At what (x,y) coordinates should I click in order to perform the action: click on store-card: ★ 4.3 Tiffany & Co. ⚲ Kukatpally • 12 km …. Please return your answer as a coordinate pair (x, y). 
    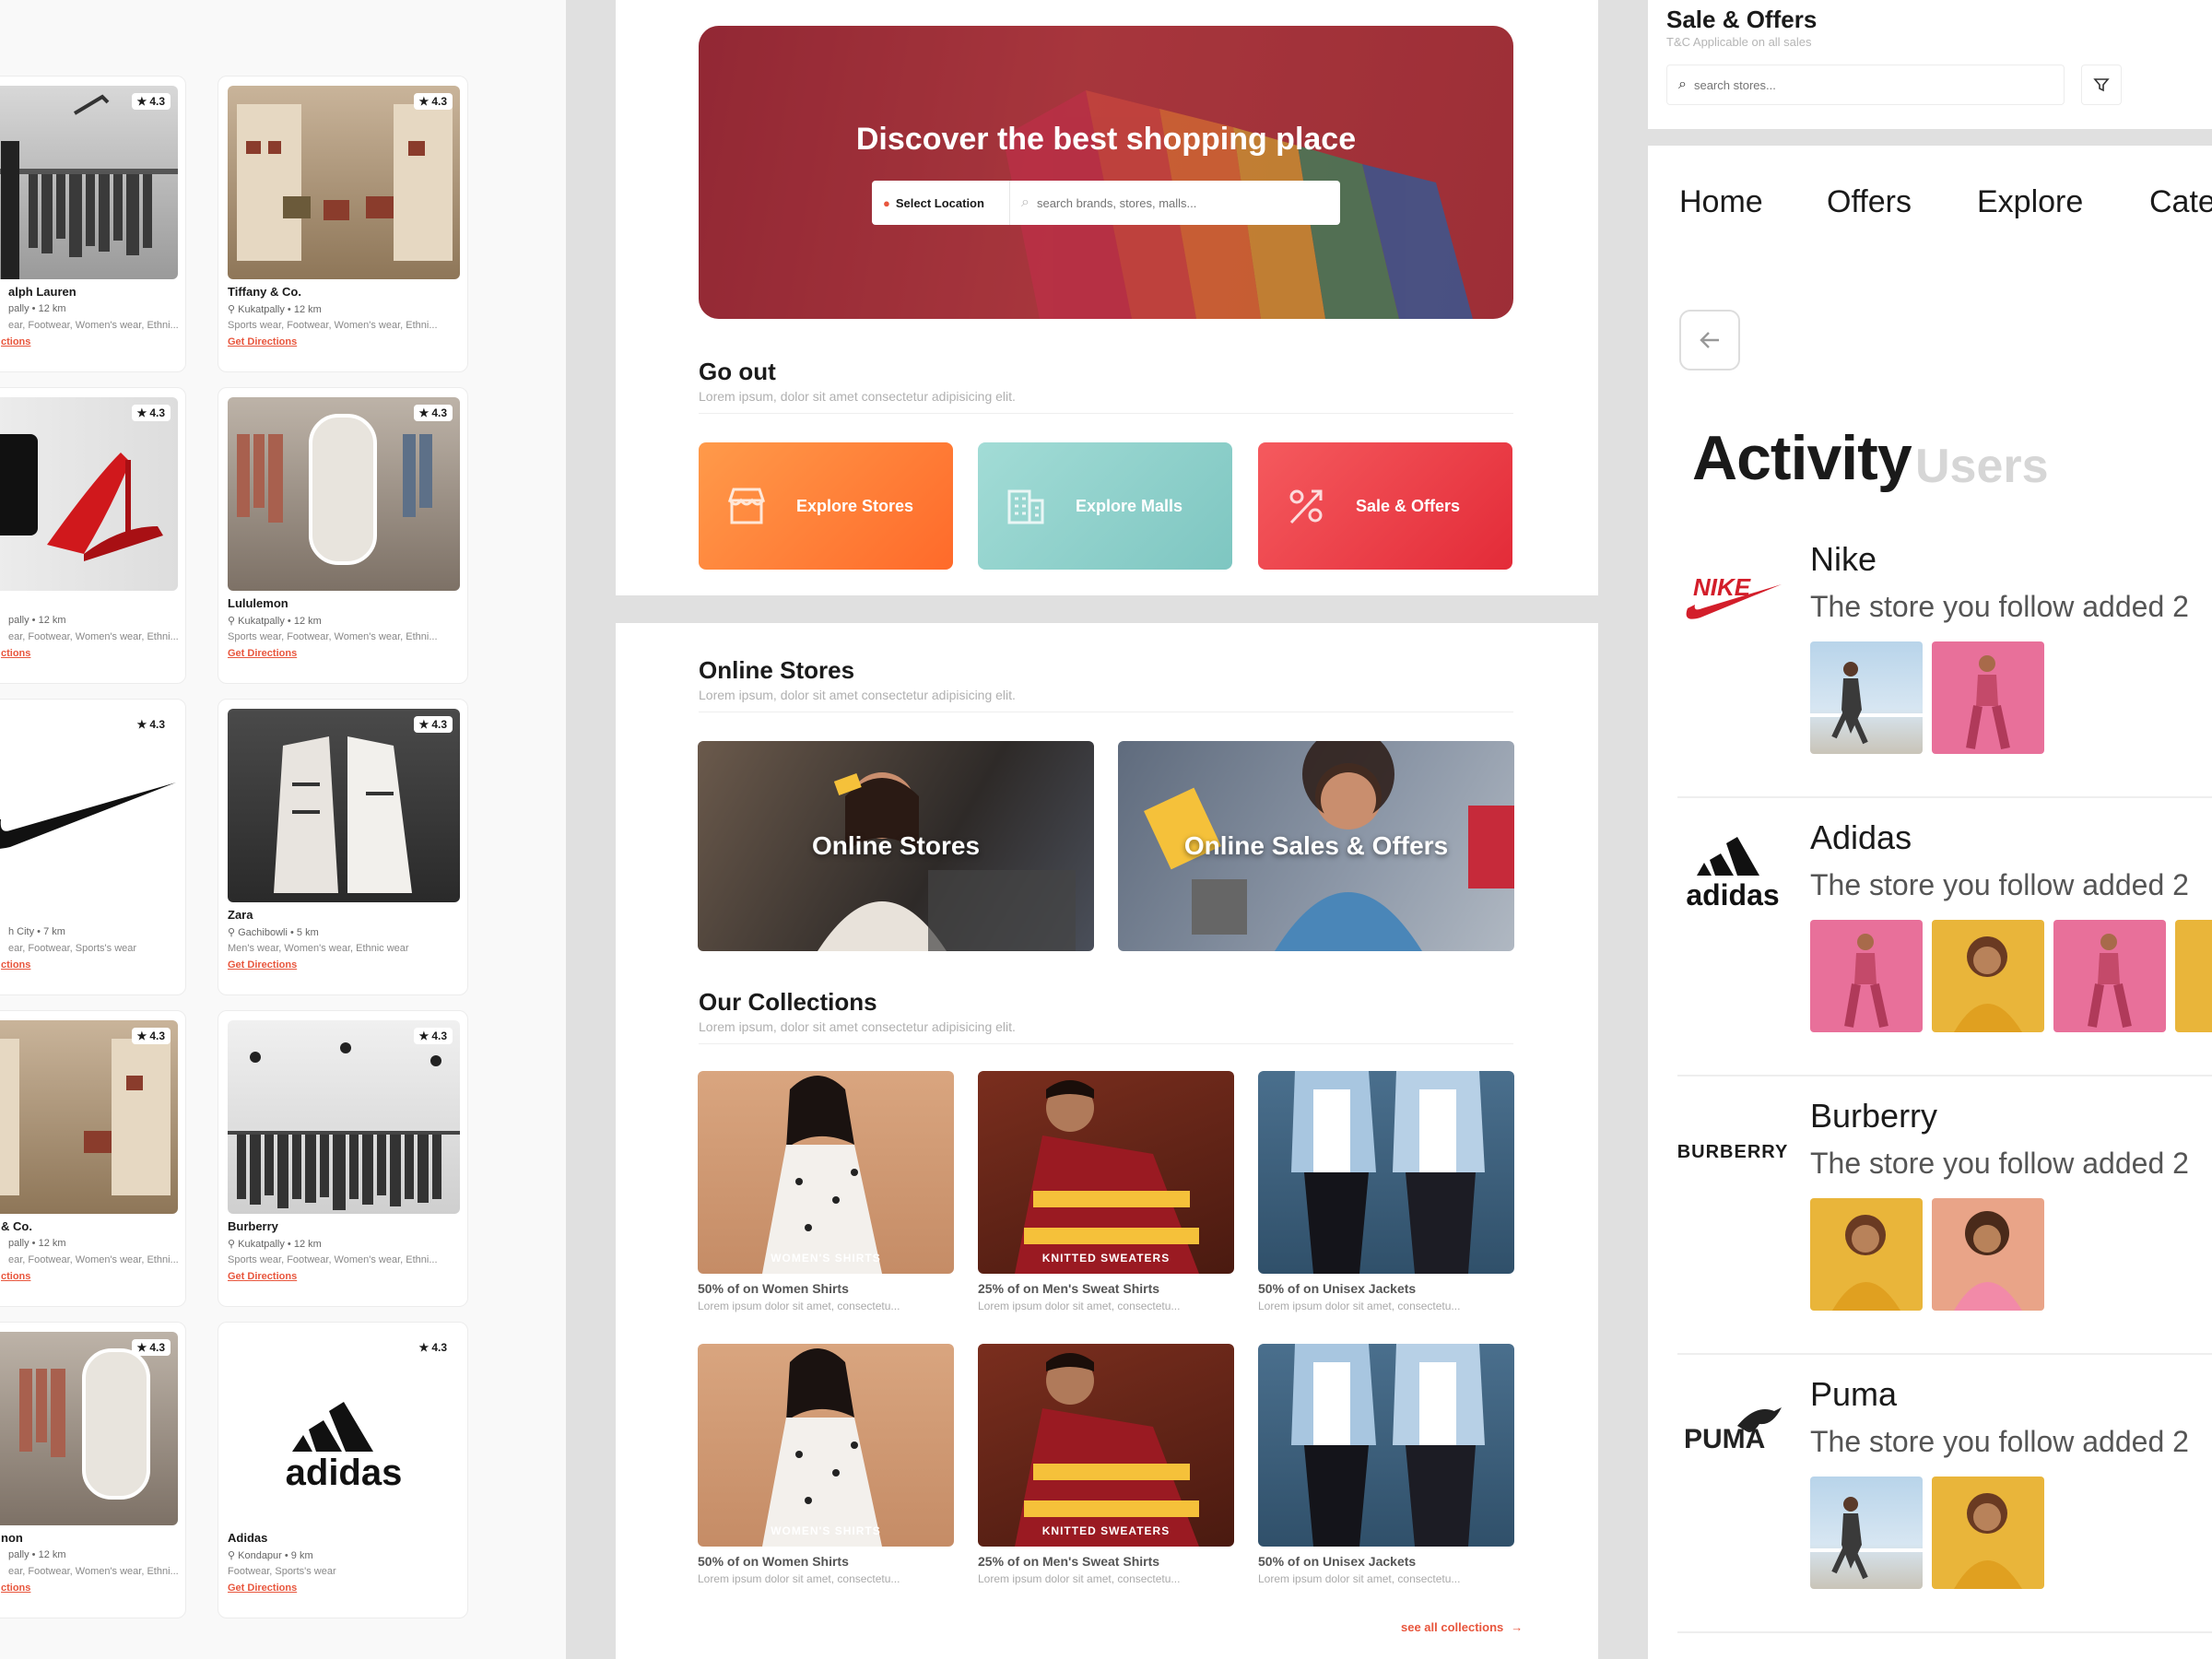
    Looking at the image, I should click on (343, 224).